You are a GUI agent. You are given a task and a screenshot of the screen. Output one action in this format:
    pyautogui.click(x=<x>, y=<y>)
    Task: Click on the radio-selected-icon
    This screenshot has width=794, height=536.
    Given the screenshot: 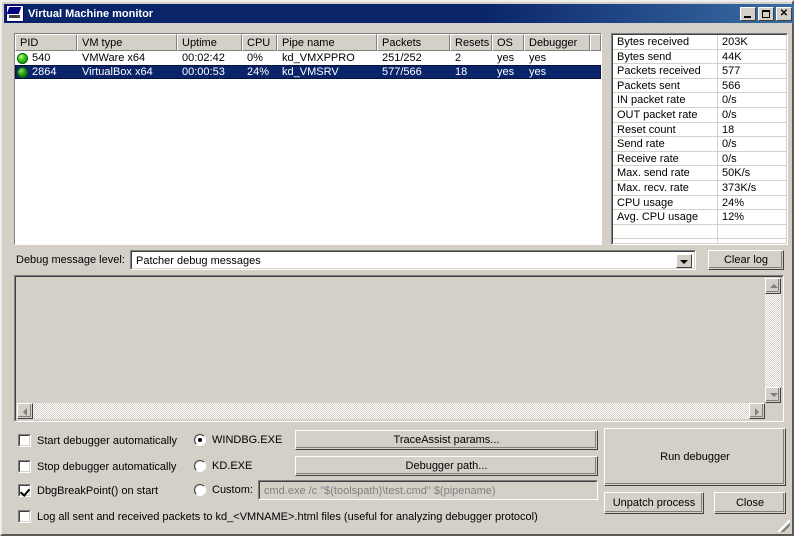 What is the action you would take?
    pyautogui.click(x=200, y=440)
    